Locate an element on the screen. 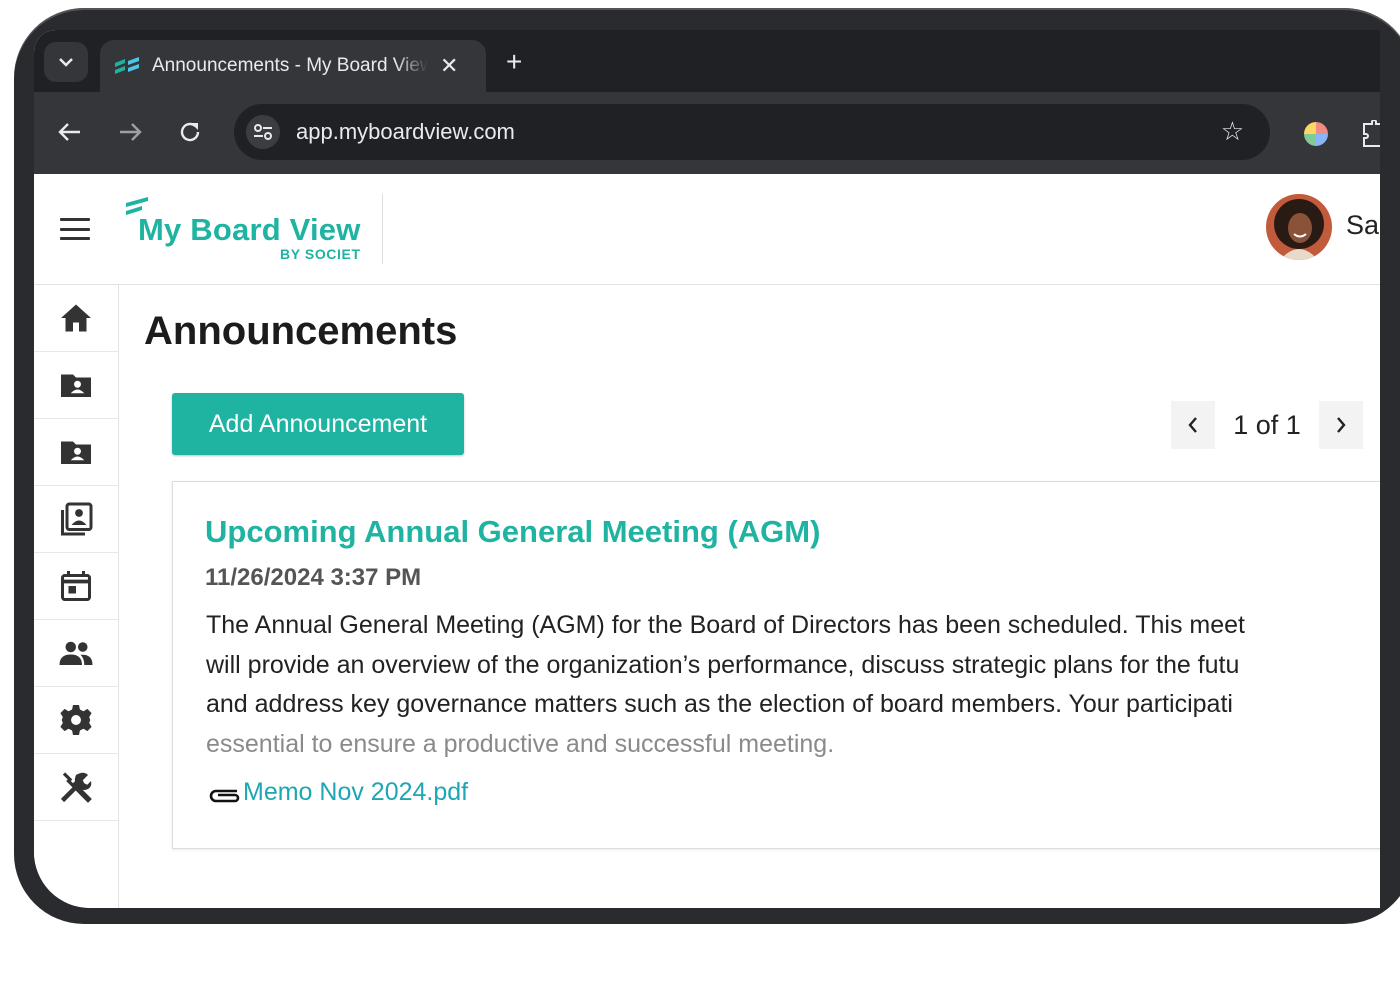  logo: My Board View BY SOCIET is located at coordinates (253, 229).